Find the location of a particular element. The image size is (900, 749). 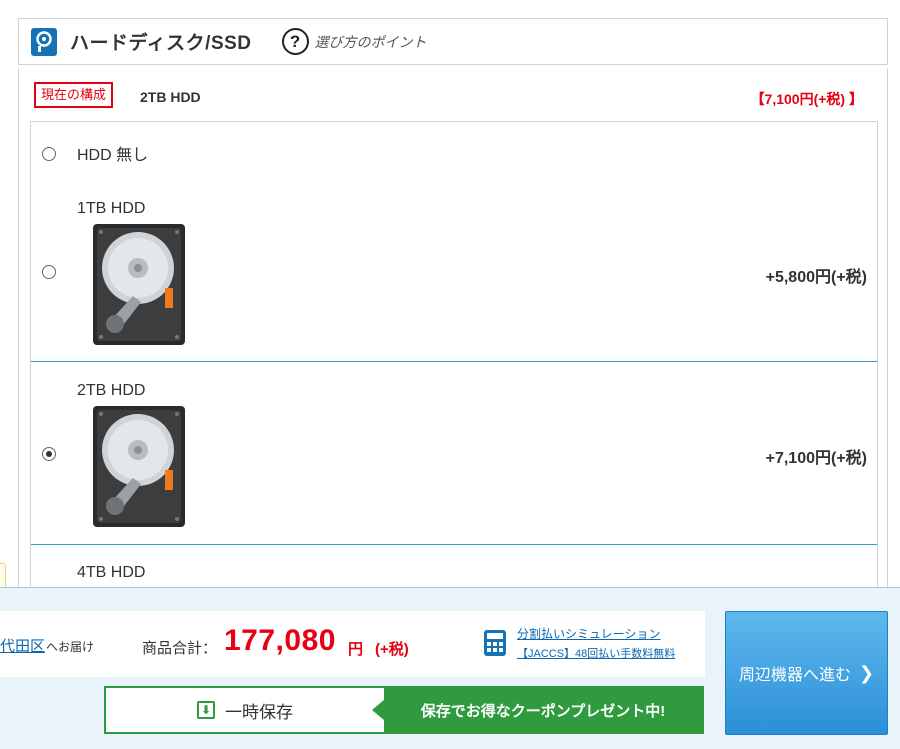

current-config-badge: 現在の構成 is located at coordinates (74, 95).